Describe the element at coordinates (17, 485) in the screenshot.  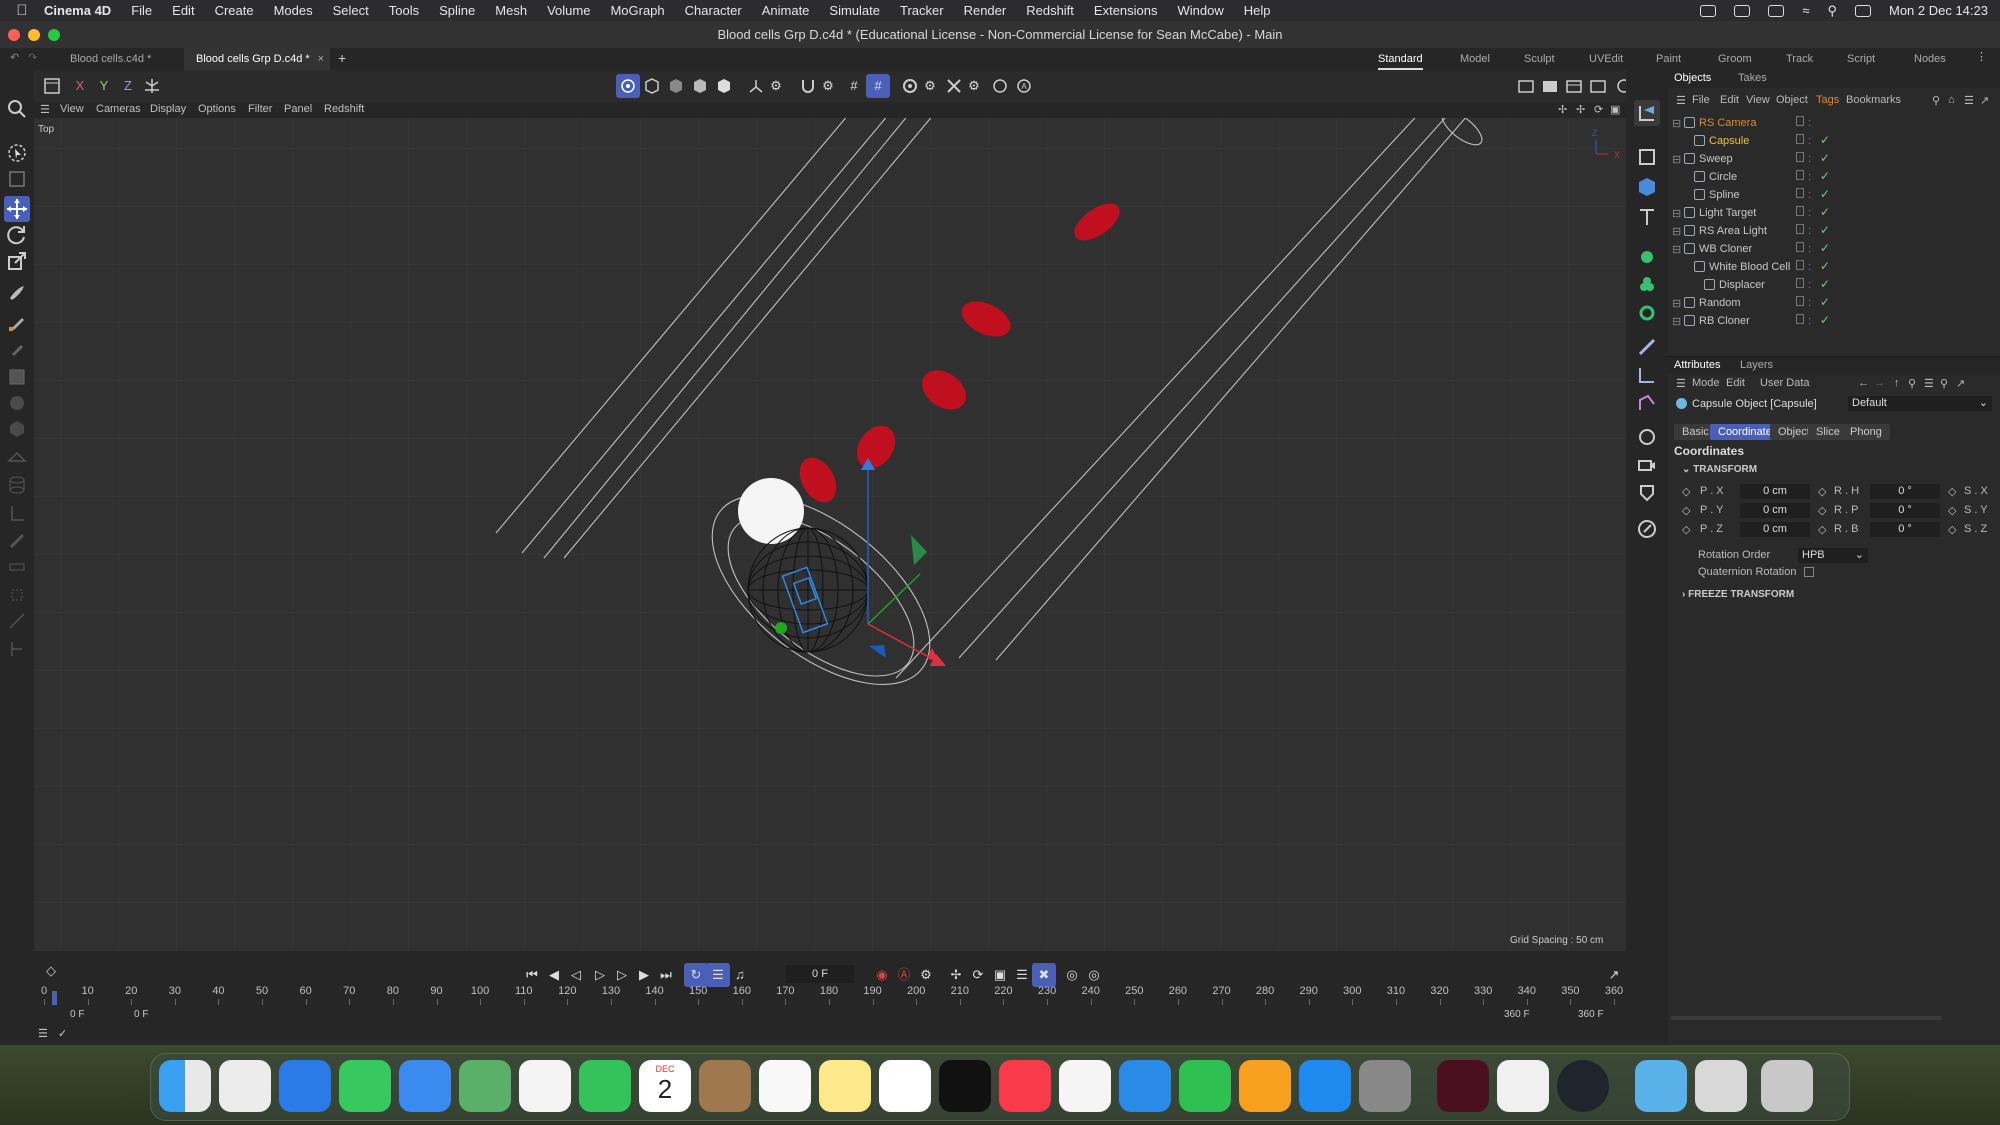
I see `cylinder-icon` at that location.